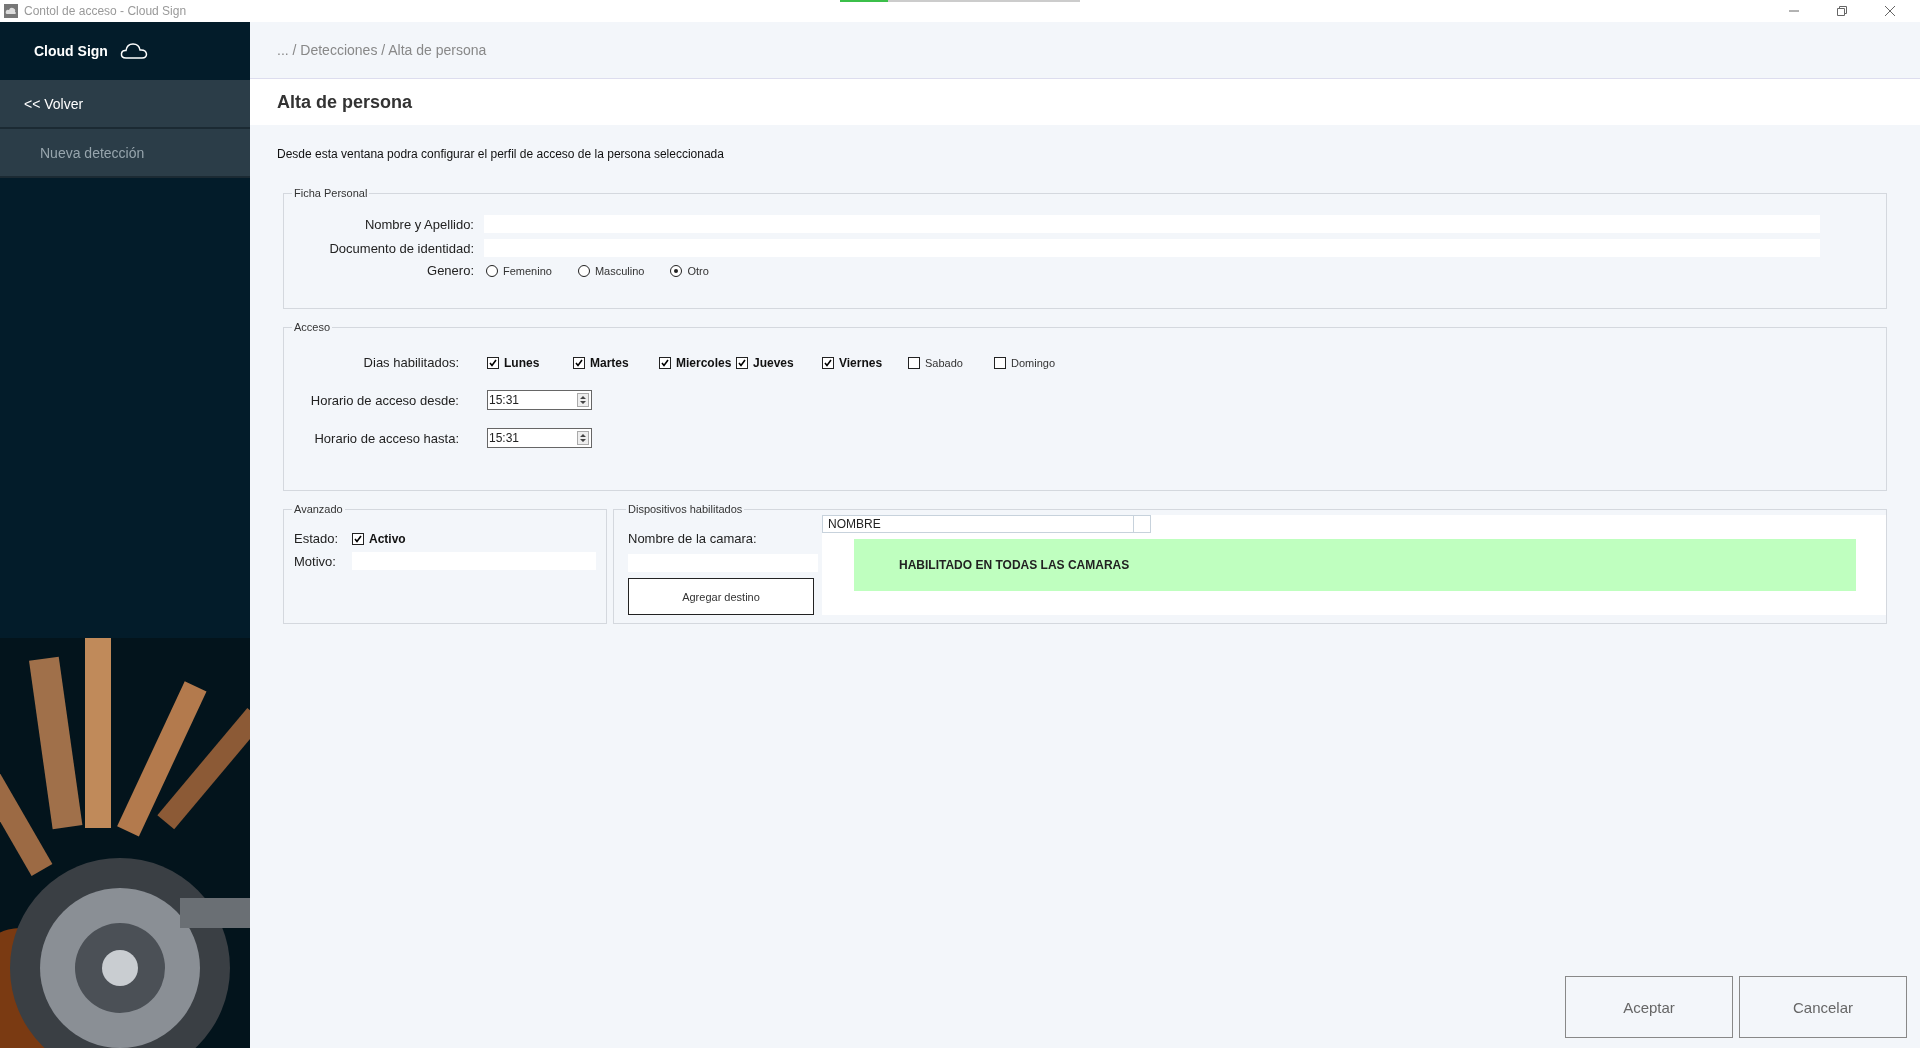 This screenshot has height=1048, width=1920. What do you see at coordinates (978, 524) in the screenshot?
I see `column-header: NOMBRE` at bounding box center [978, 524].